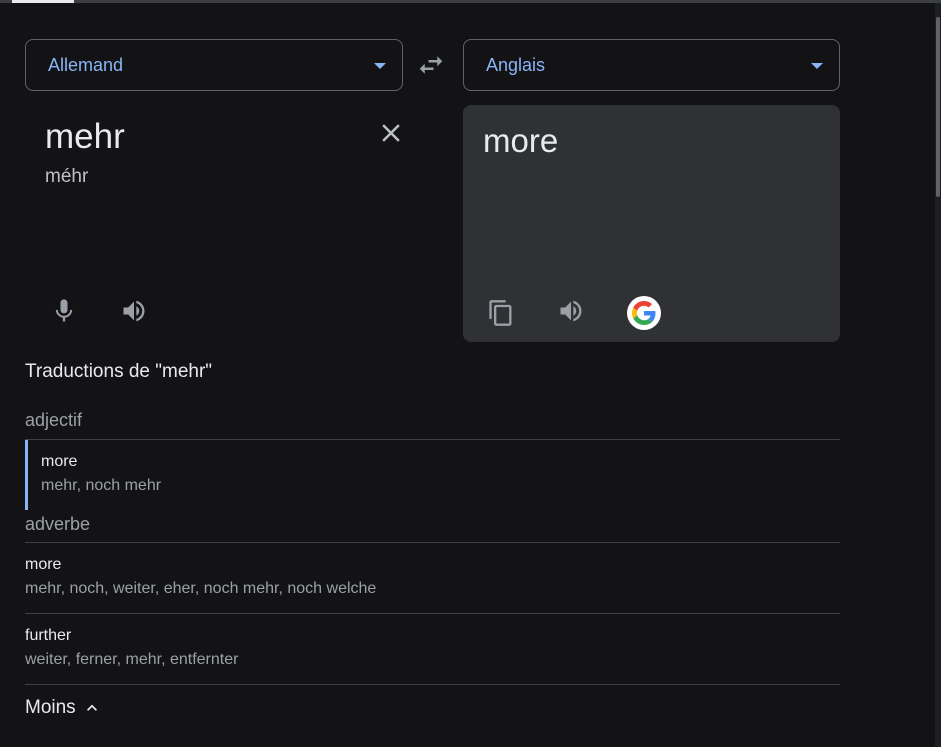  I want to click on show-less-button: Moins, so click(63, 708).